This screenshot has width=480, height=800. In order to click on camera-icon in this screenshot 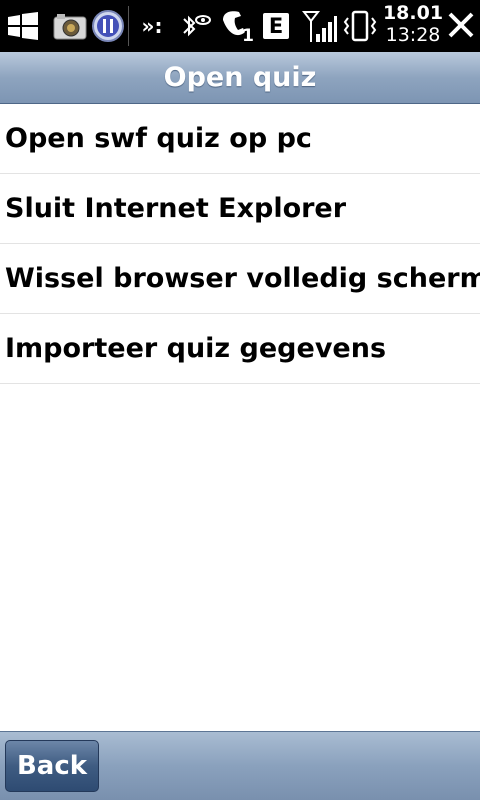, I will do `click(70, 26)`.